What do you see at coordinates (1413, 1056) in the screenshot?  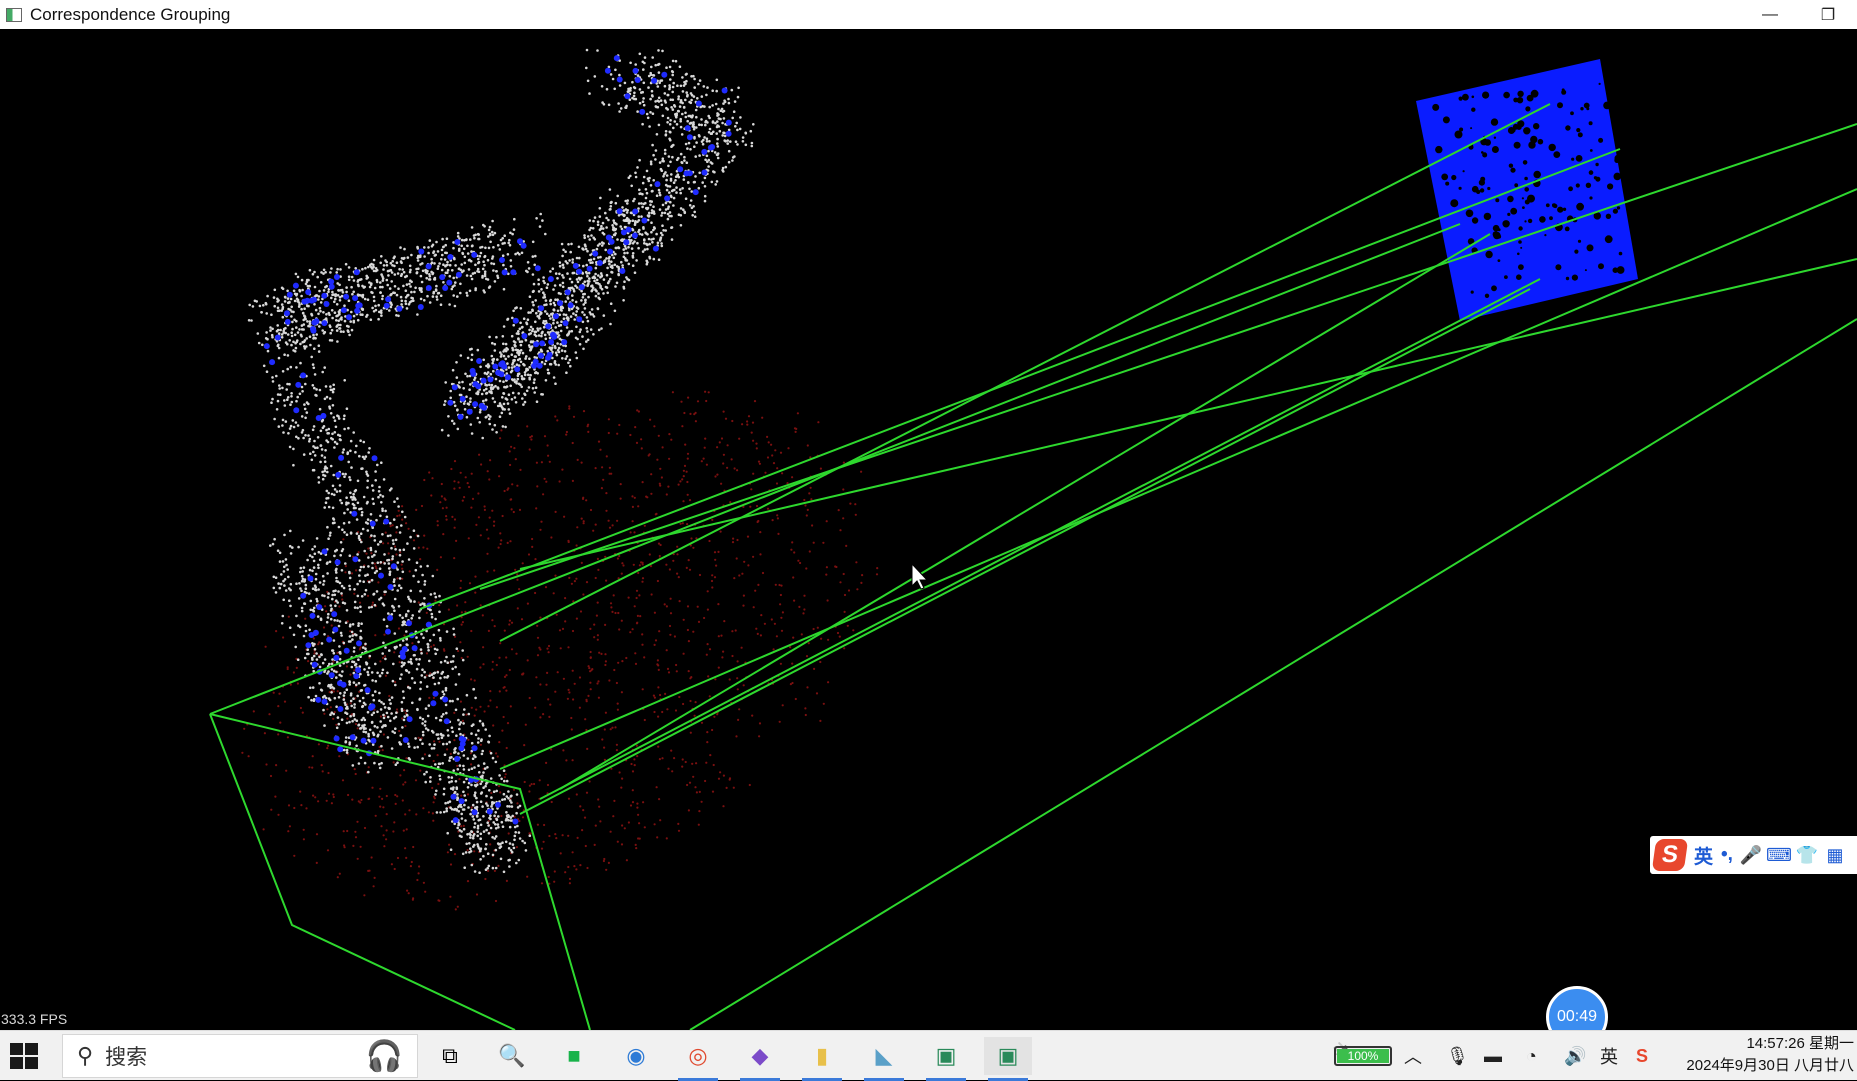 I see `show-hidden-icons-chevron-icon: ︿` at bounding box center [1413, 1056].